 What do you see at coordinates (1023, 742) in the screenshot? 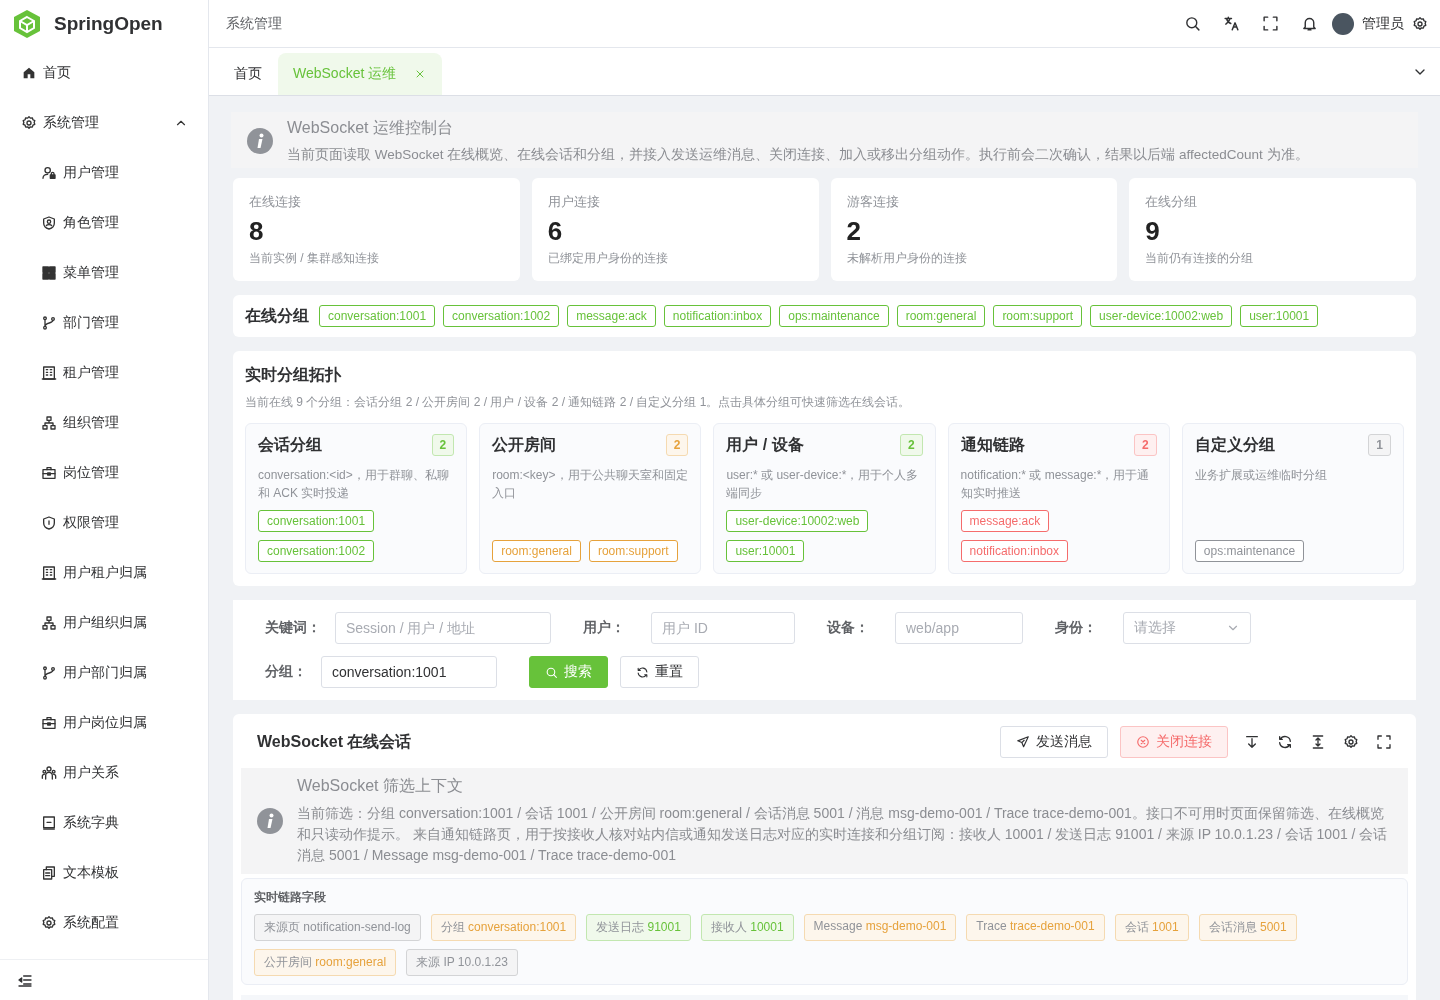
I see `send-icon` at bounding box center [1023, 742].